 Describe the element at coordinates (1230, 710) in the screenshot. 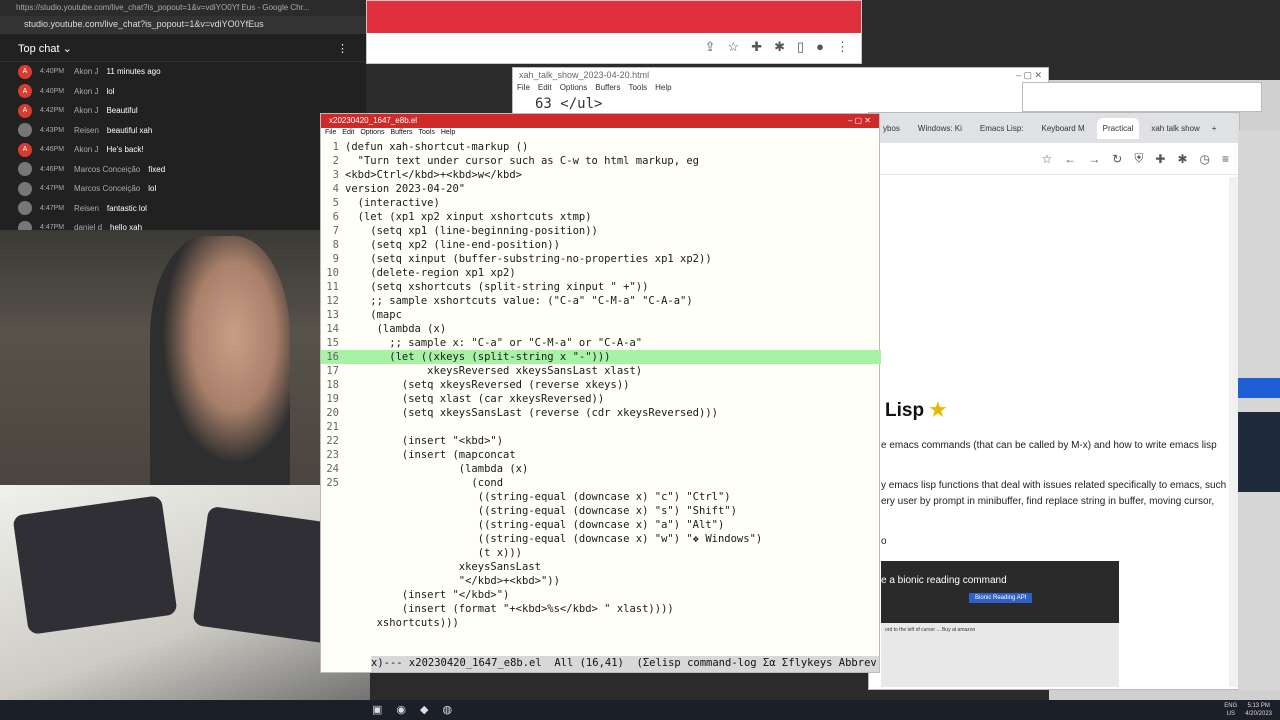

I see `language-indicator: ENG US` at that location.